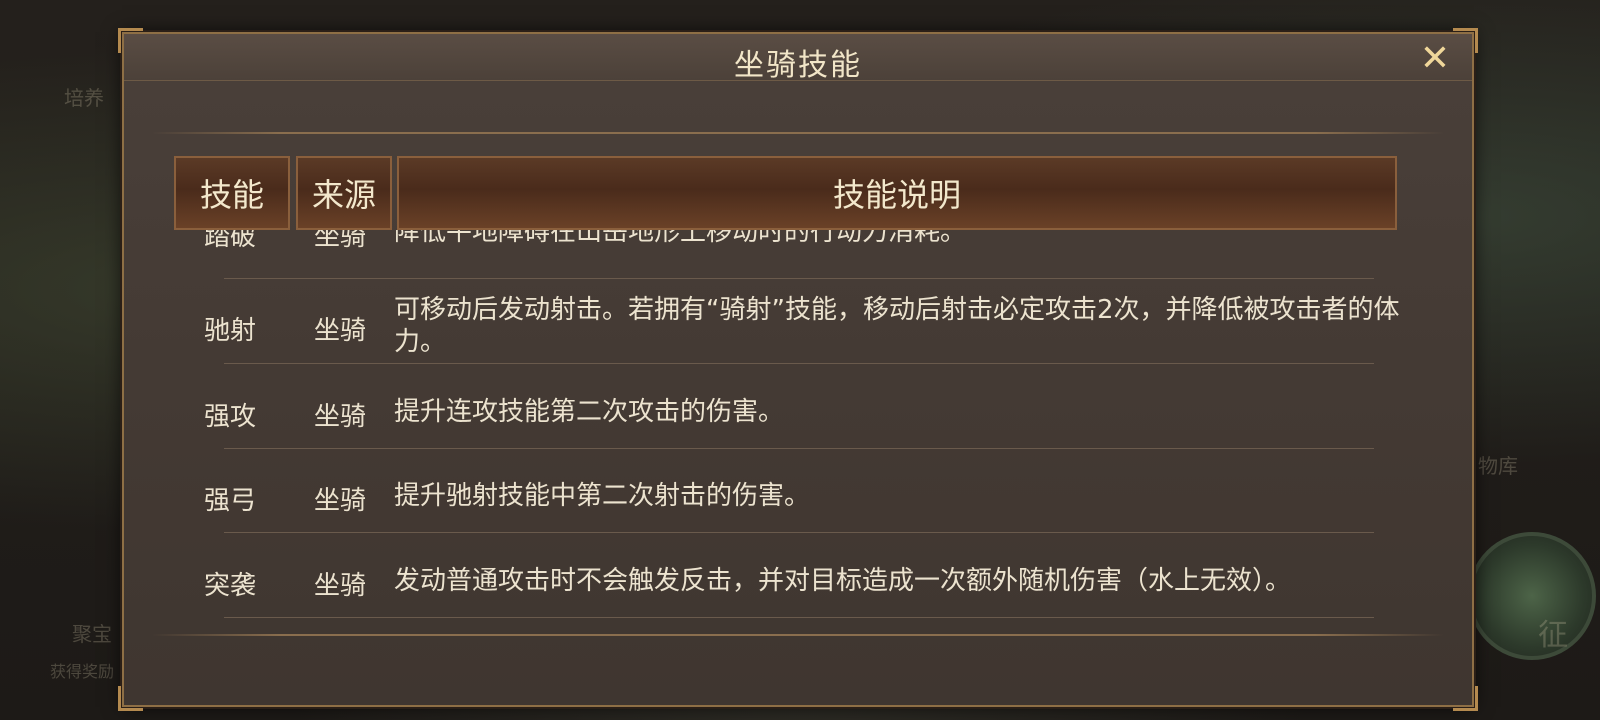 This screenshot has width=1600, height=720. What do you see at coordinates (798, 133) in the screenshot?
I see `top-divider` at bounding box center [798, 133].